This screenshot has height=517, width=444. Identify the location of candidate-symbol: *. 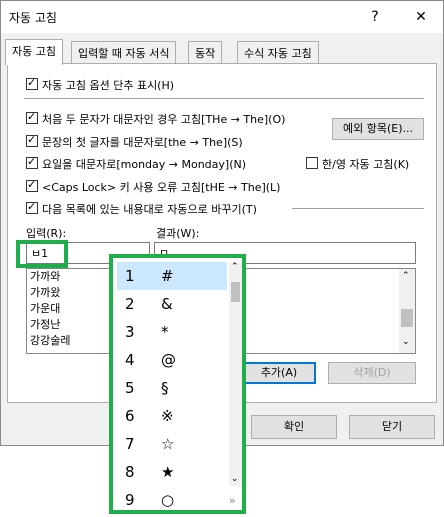
(165, 332).